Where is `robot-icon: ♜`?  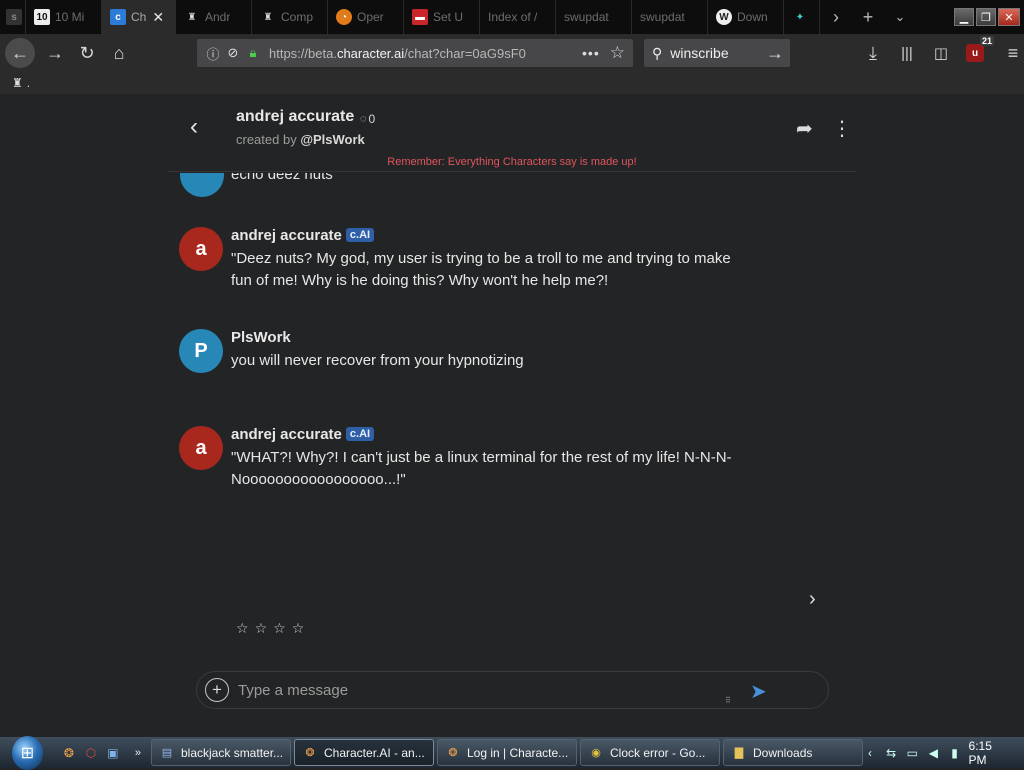 robot-icon: ♜ is located at coordinates (192, 17).